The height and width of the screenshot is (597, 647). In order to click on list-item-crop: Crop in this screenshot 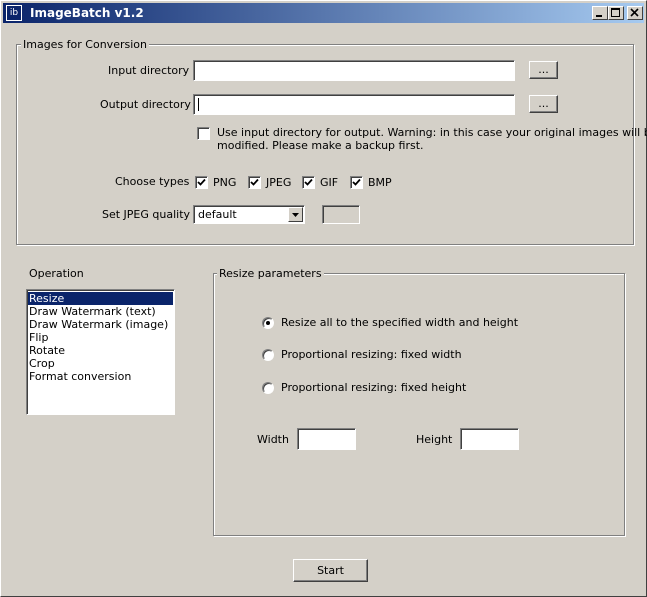, I will do `click(100, 363)`.